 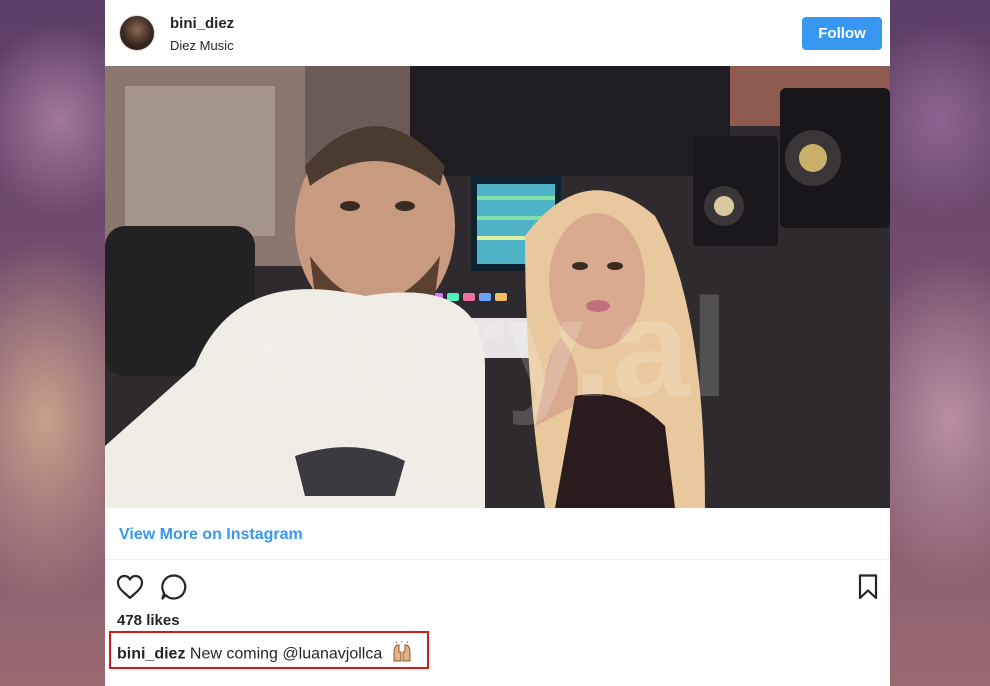 What do you see at coordinates (202, 45) in the screenshot?
I see `post-location: Diez Music` at bounding box center [202, 45].